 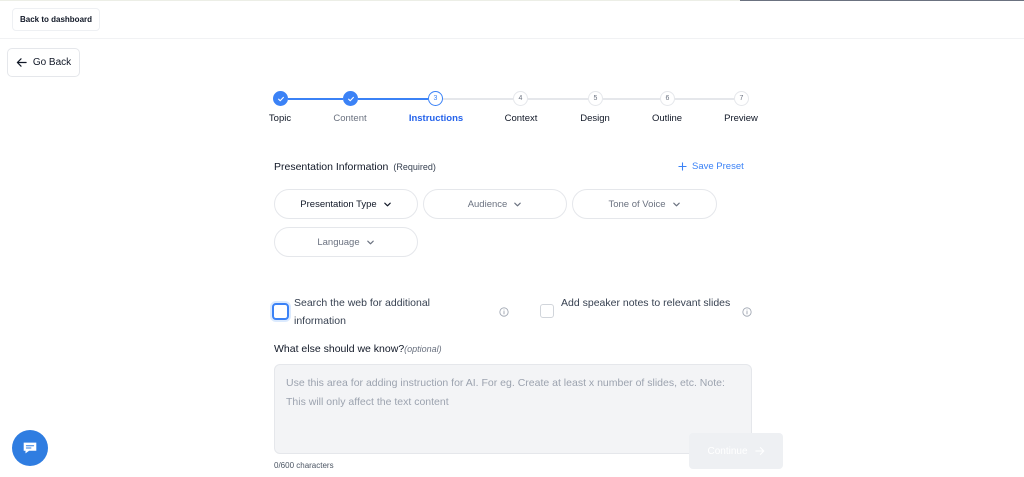 I want to click on plus-icon, so click(x=682, y=166).